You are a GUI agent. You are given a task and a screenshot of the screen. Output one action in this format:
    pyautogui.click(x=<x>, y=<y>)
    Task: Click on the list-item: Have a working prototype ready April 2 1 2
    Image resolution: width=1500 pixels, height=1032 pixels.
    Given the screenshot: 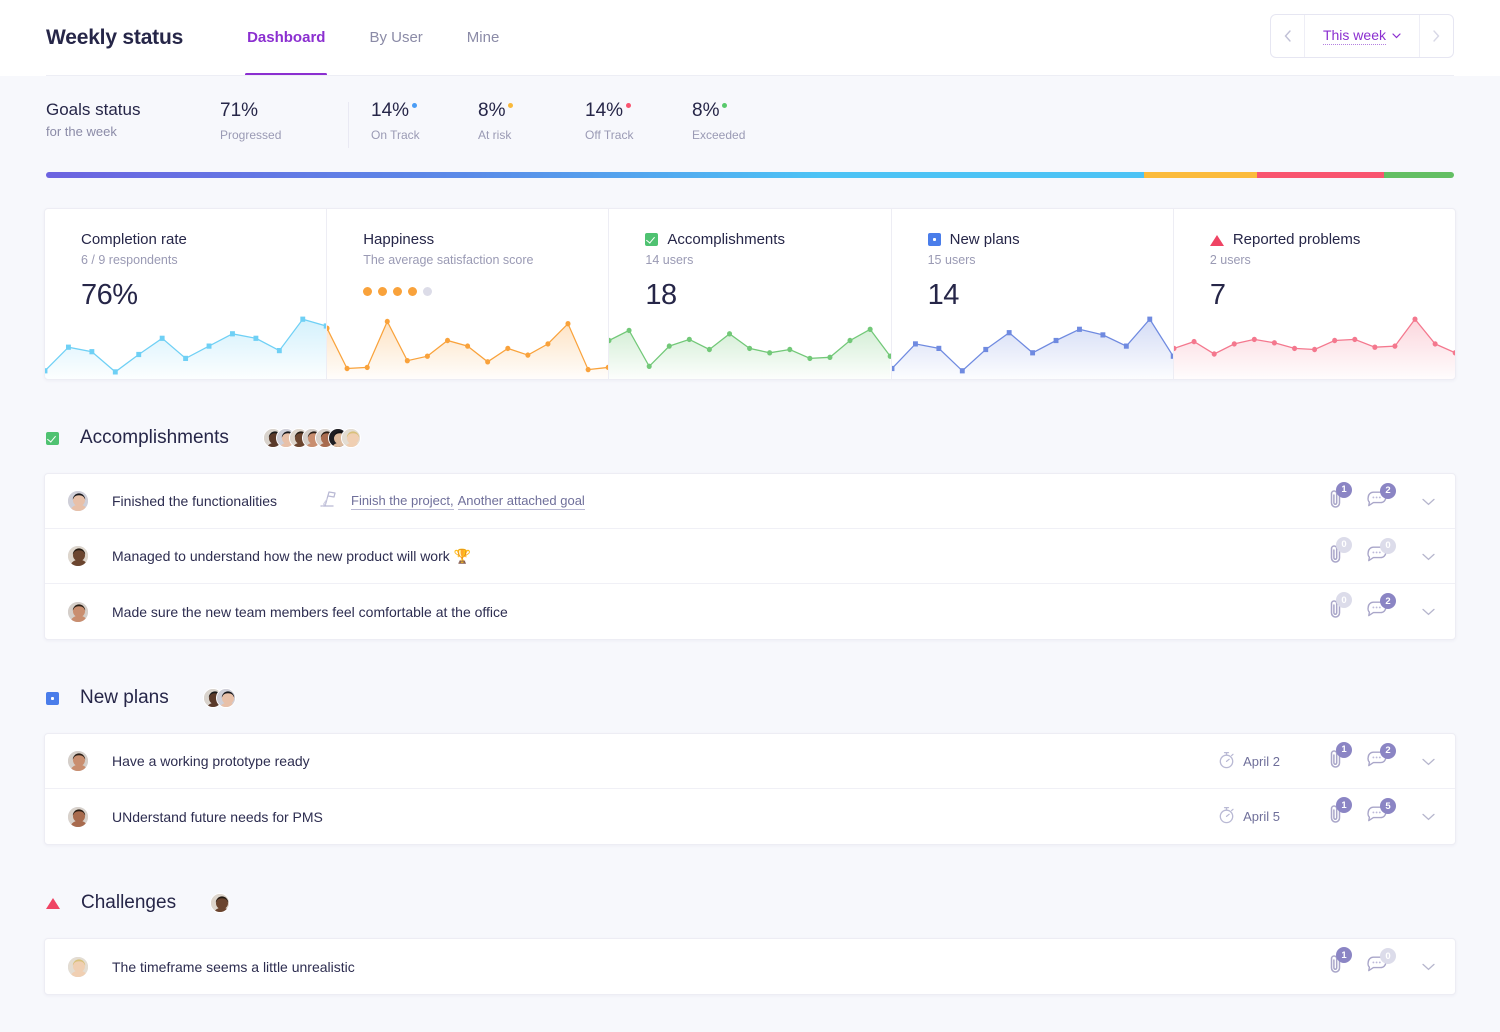 What is the action you would take?
    pyautogui.click(x=750, y=761)
    